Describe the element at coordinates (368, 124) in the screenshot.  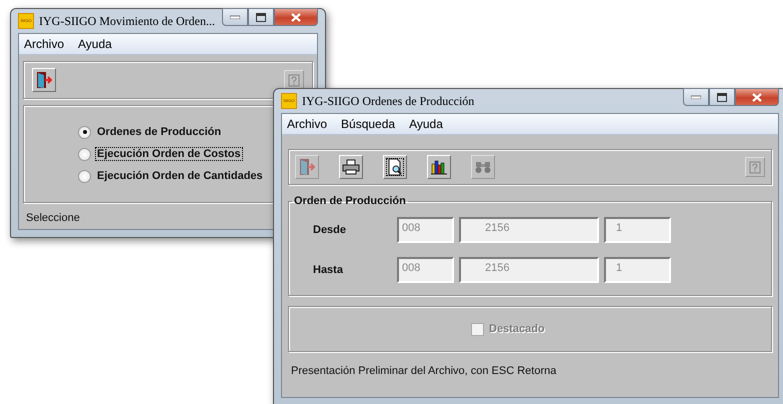
I see `menu-item: Búsqueda` at that location.